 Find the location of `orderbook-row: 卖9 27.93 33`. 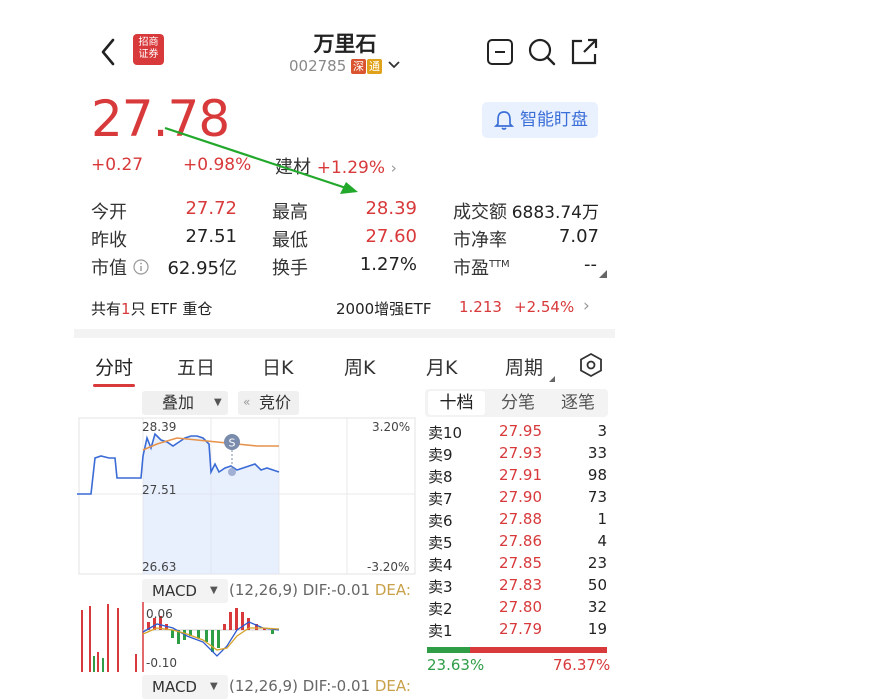

orderbook-row: 卖9 27.93 33 is located at coordinates (518, 454).